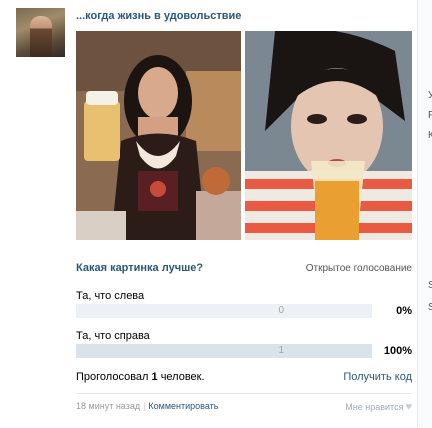 The image size is (432, 428). I want to click on poll-question: Какая картинка лучше?, so click(140, 268).